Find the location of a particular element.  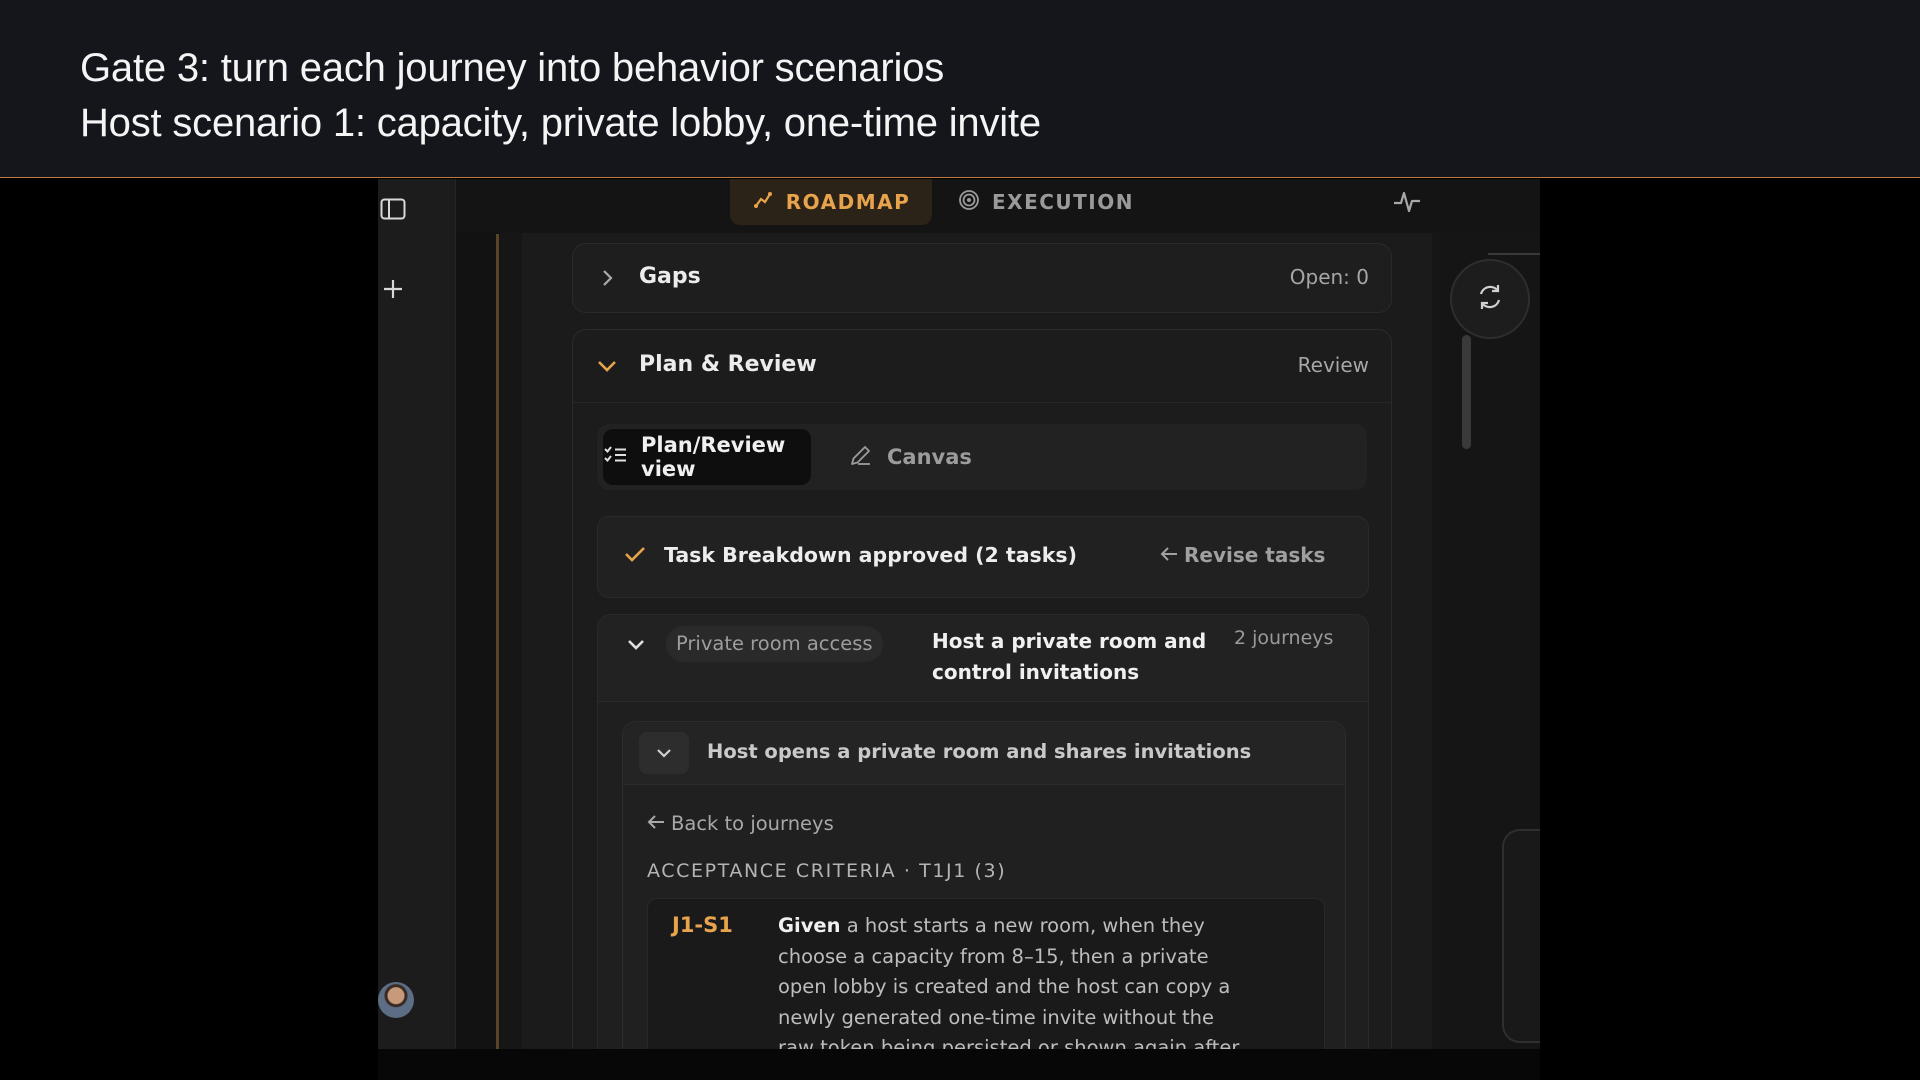

journey-count: 2 journeys is located at coordinates (1284, 638).